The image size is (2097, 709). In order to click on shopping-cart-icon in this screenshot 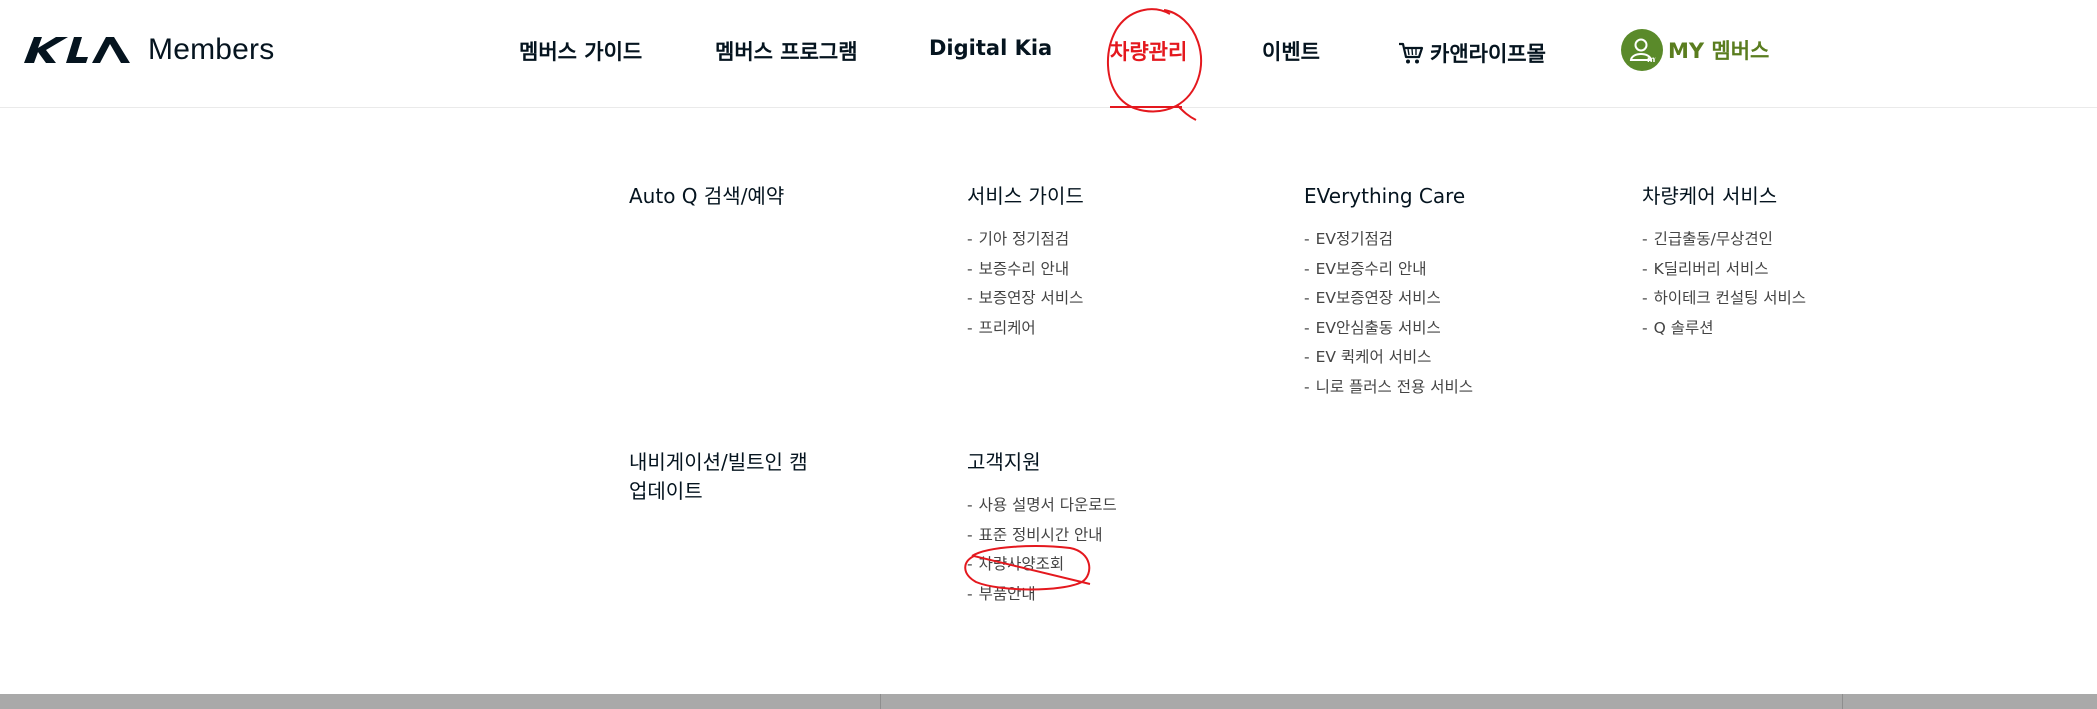, I will do `click(1411, 53)`.